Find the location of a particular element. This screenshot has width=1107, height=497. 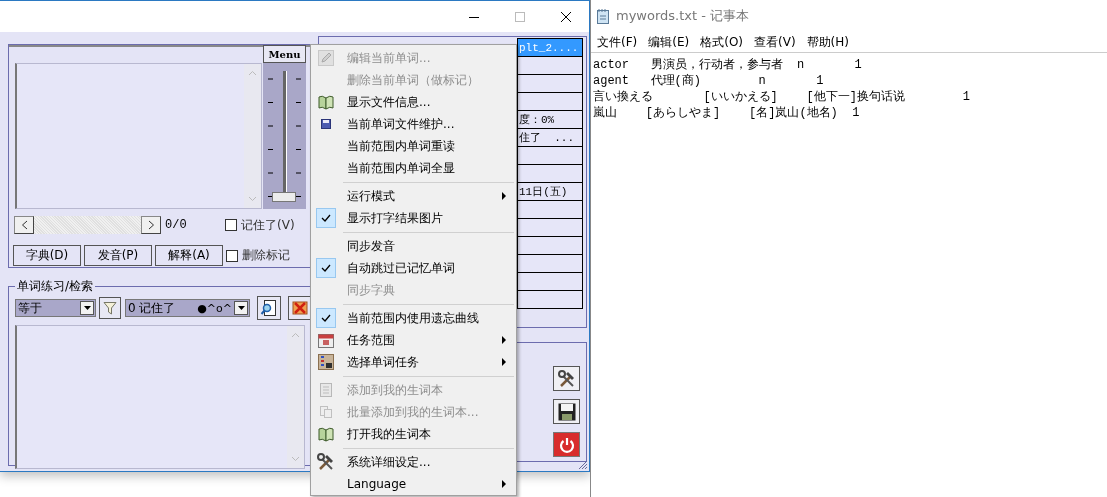

menu-item: 自动跳过已记忆单词 is located at coordinates (413, 268).